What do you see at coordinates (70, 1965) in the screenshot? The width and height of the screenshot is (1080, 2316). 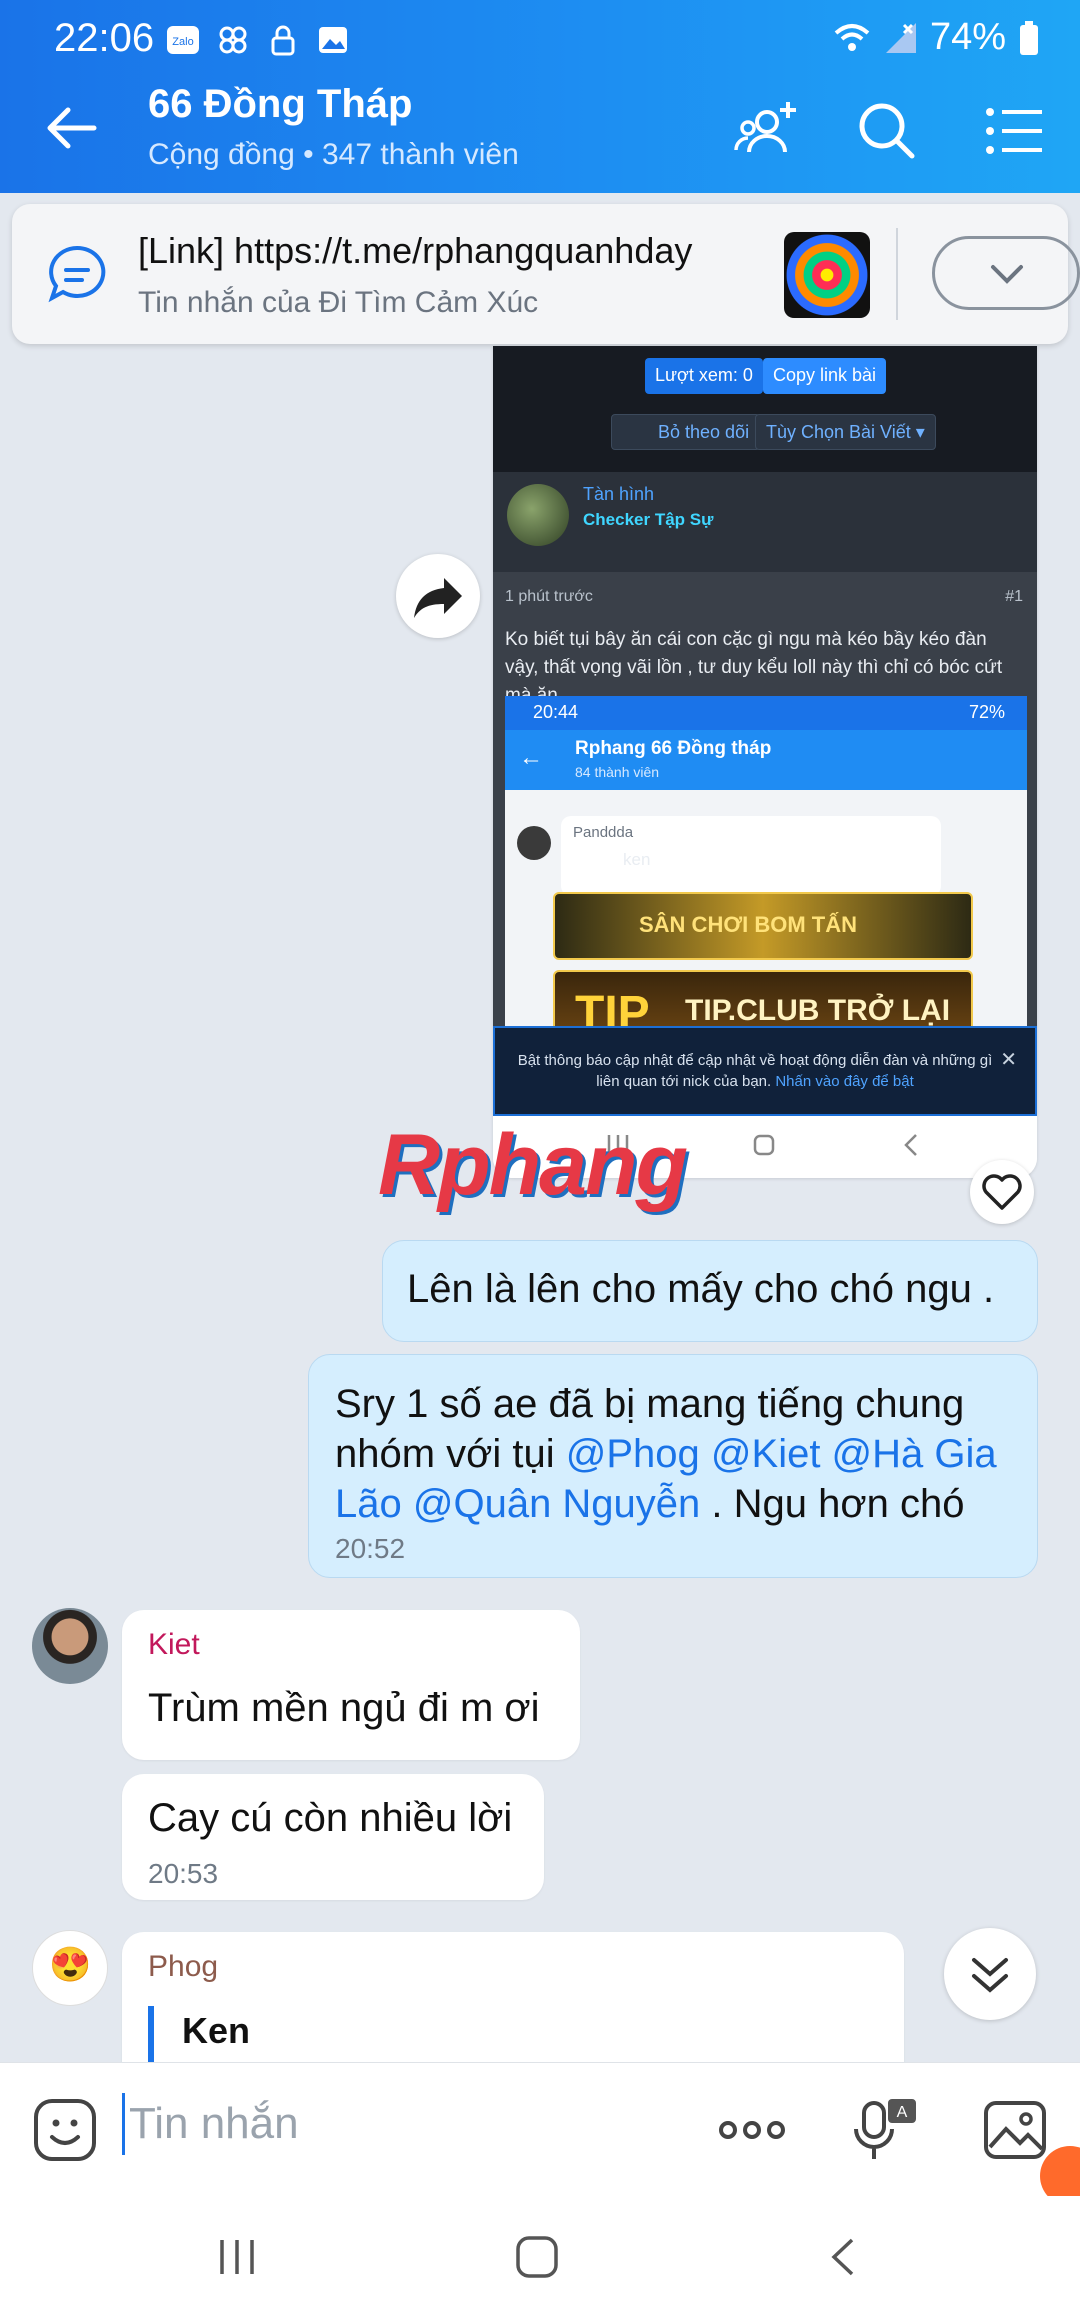 I see `smiley-heart-eyes-icon: 😍` at bounding box center [70, 1965].